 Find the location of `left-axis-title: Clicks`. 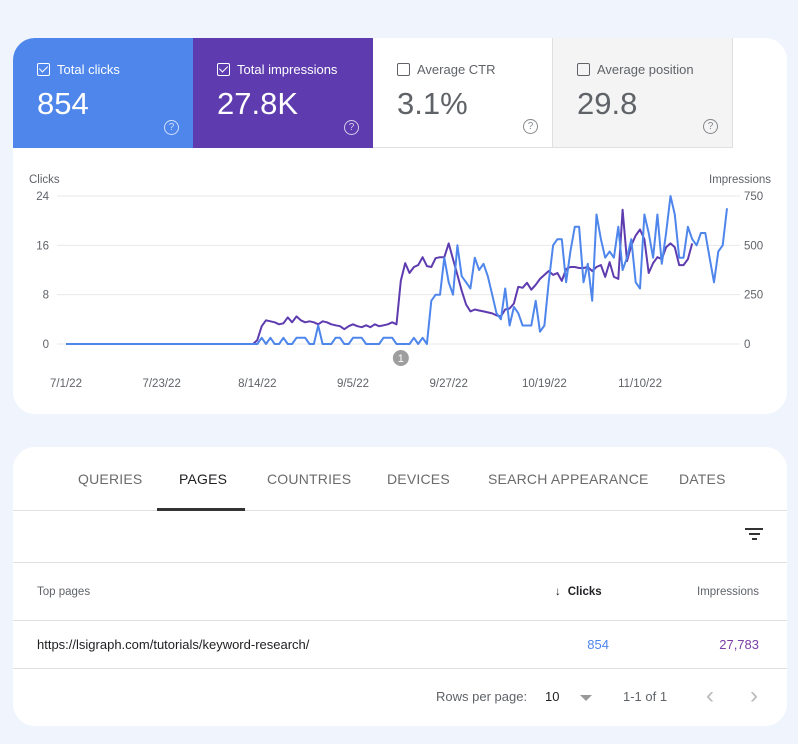

left-axis-title: Clicks is located at coordinates (44, 180).